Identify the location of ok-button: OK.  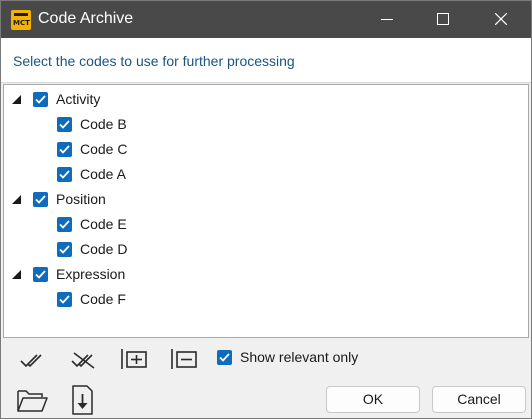
(373, 399).